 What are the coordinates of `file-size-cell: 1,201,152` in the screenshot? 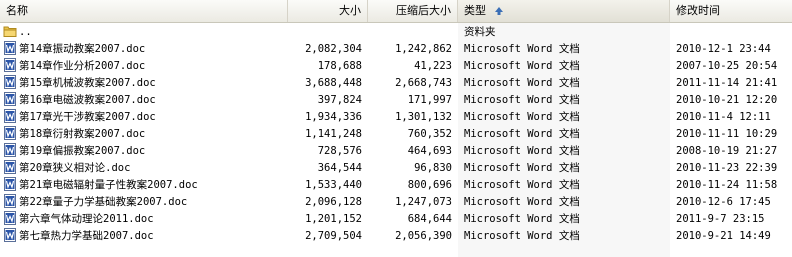 It's located at (333, 219).